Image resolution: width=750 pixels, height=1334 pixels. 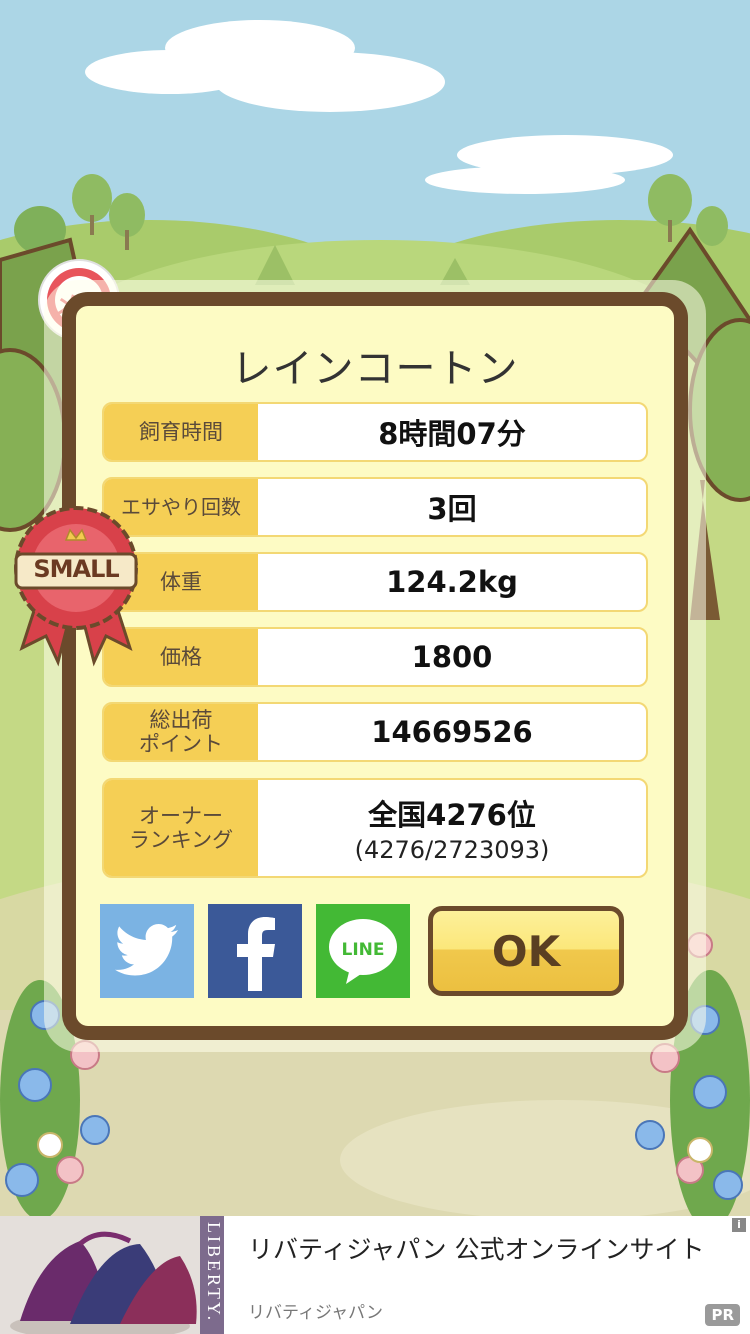 What do you see at coordinates (256, 954) in the screenshot?
I see `facebook-icon` at bounding box center [256, 954].